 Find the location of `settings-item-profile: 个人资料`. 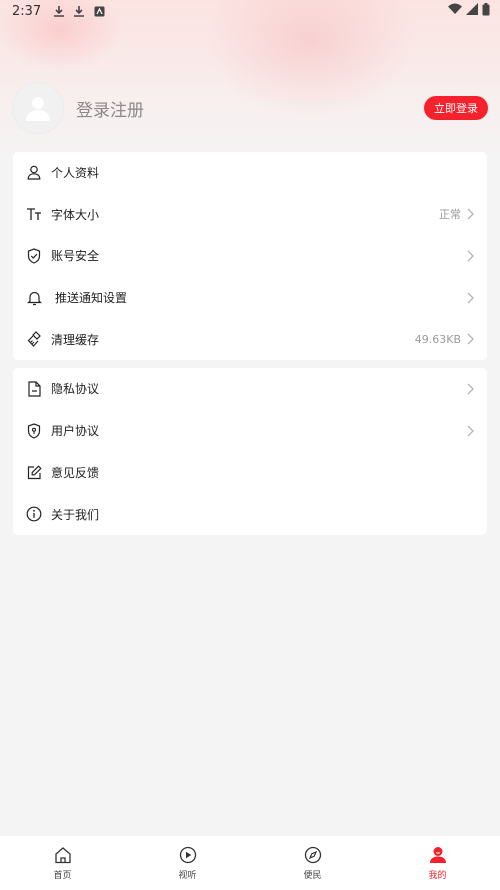

settings-item-profile: 个人资料 is located at coordinates (250, 173).